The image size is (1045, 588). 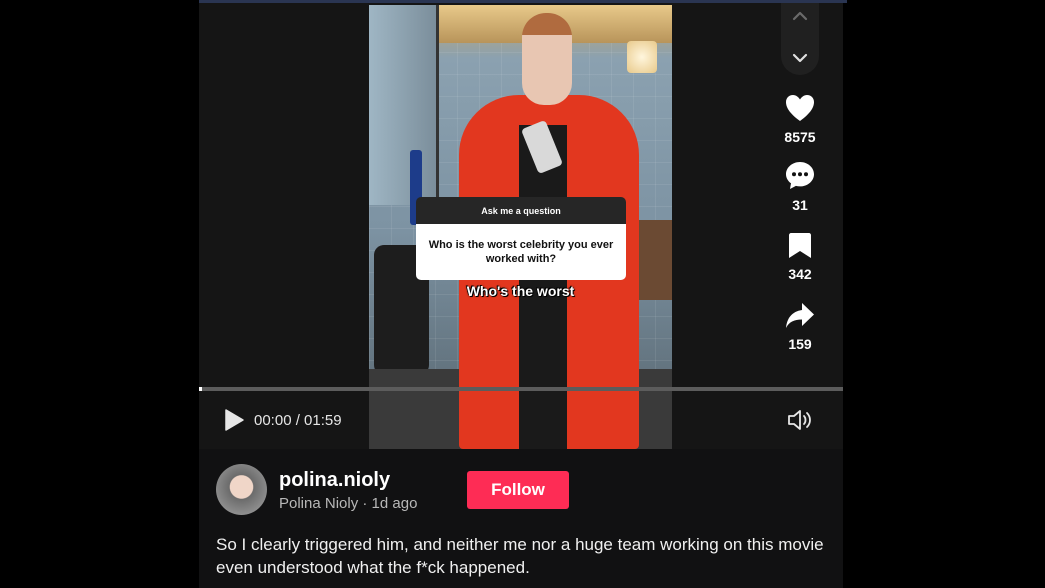 I want to click on volume-icon, so click(x=800, y=420).